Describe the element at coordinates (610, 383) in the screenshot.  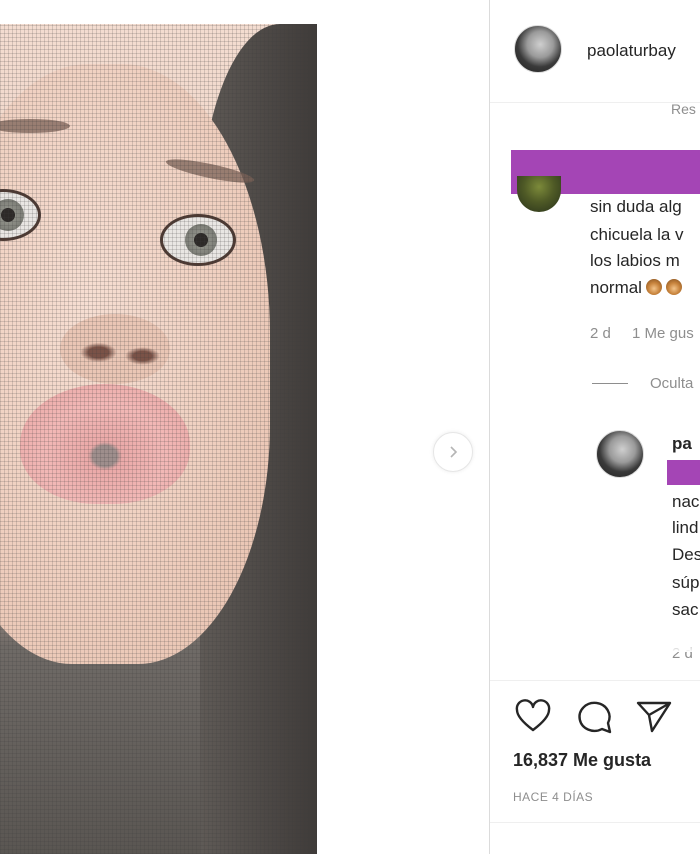
I see `replies-divider` at that location.